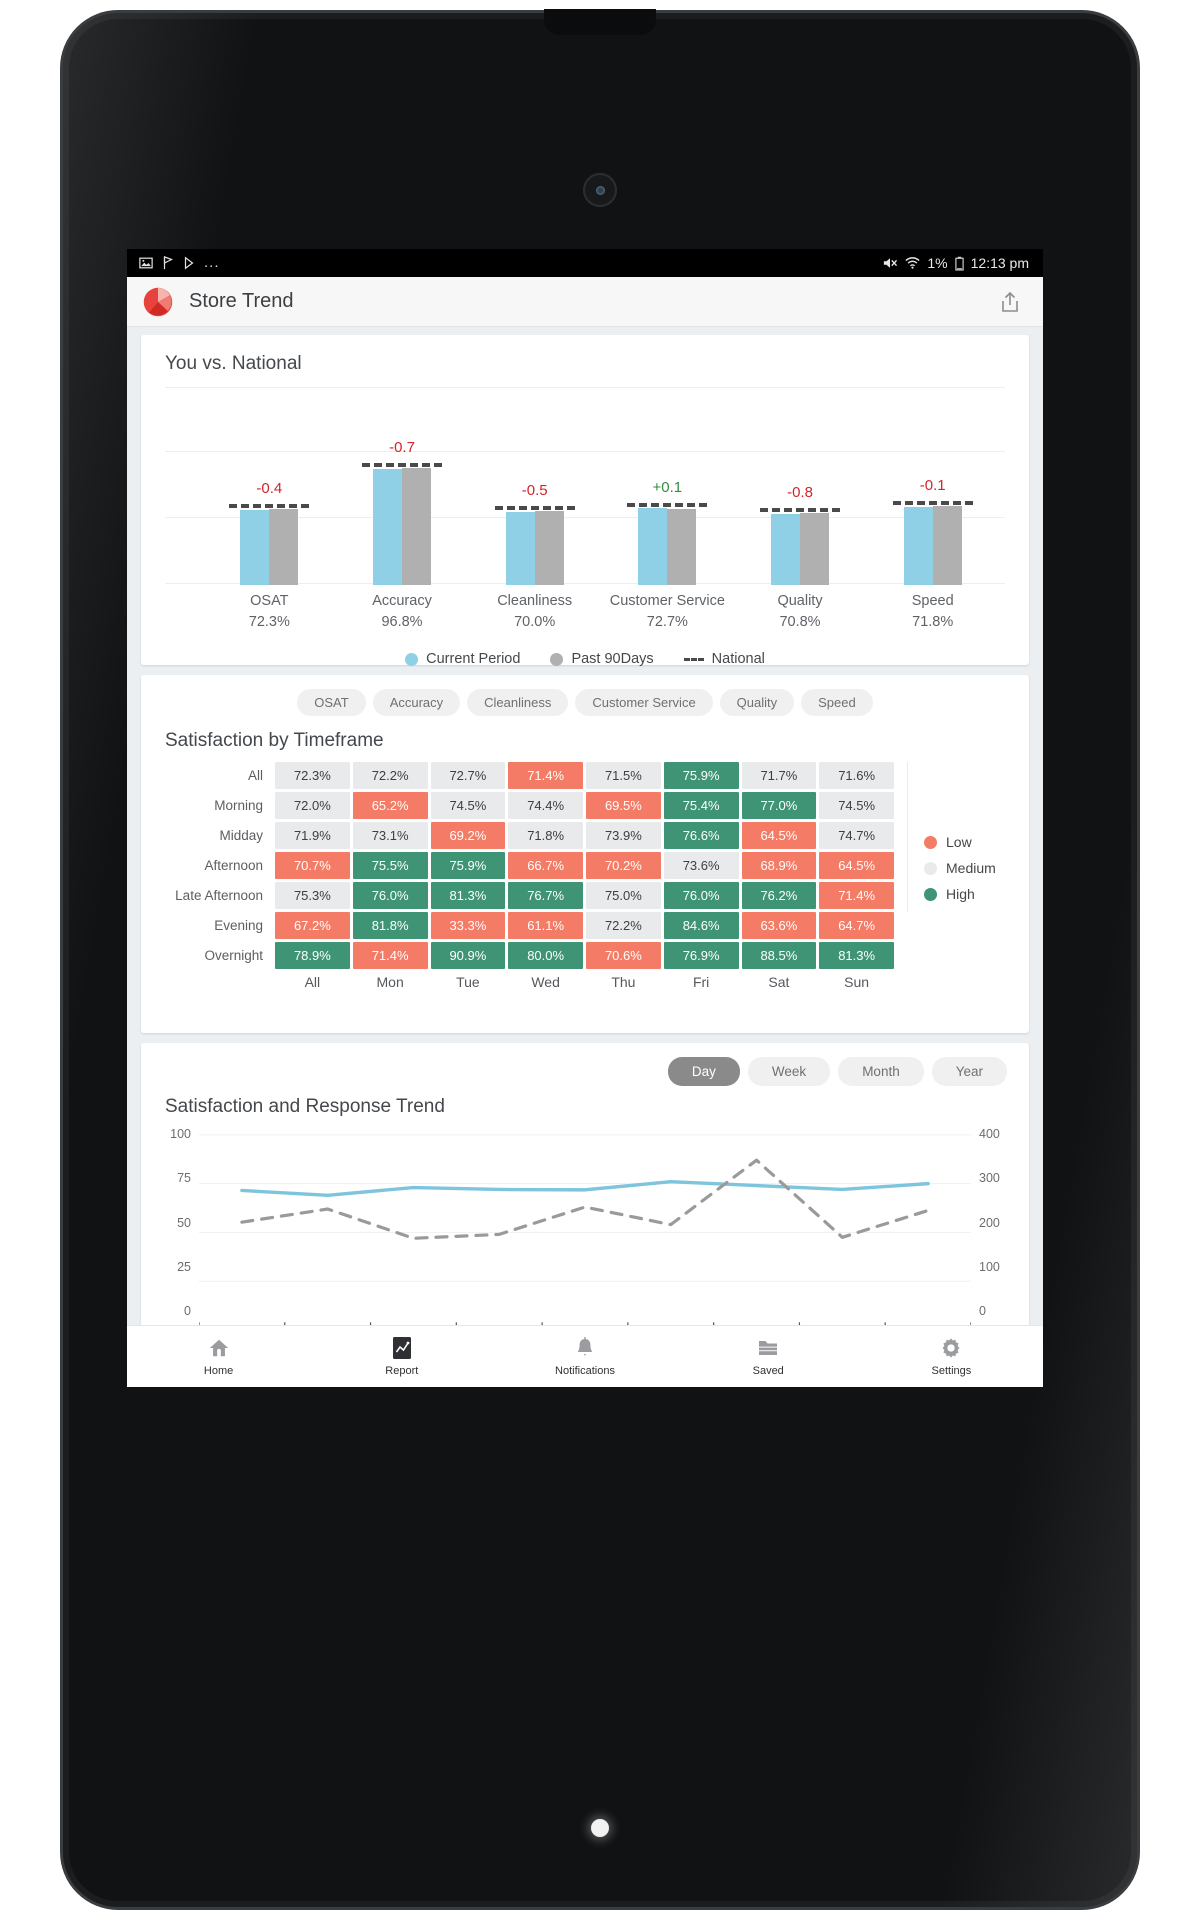  I want to click on heatmap-cell: 71.5%, so click(623, 775).